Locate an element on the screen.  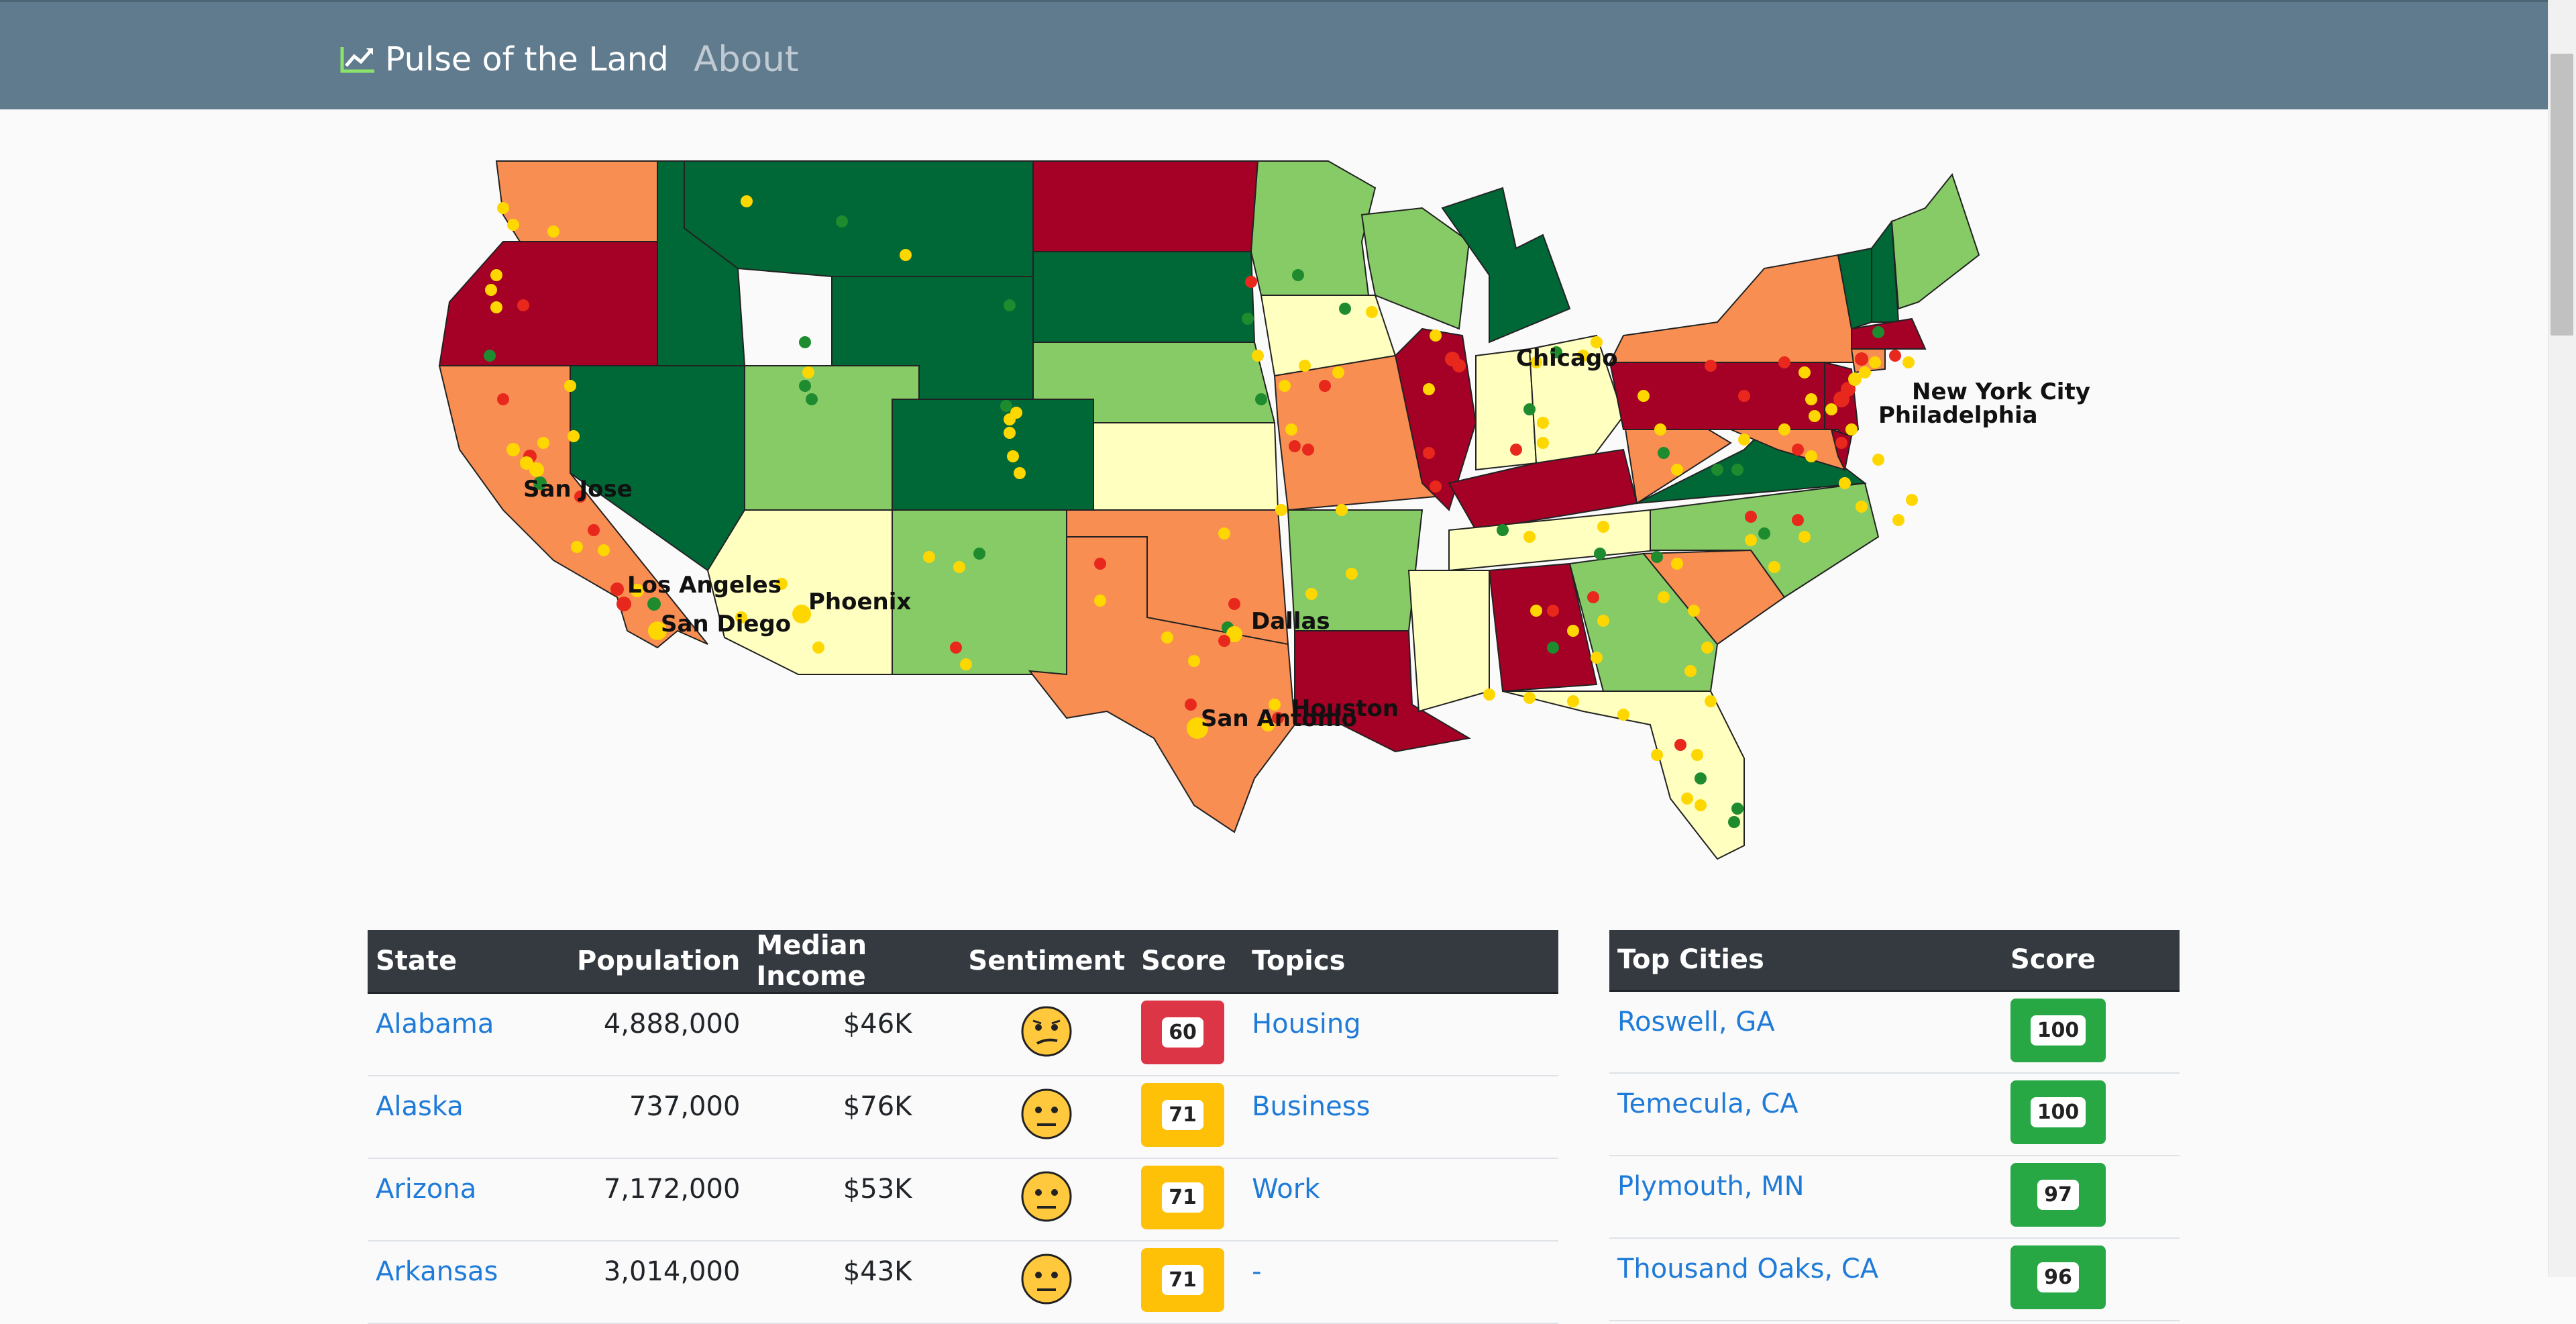
topic-cell: Business is located at coordinates (1401, 1117).